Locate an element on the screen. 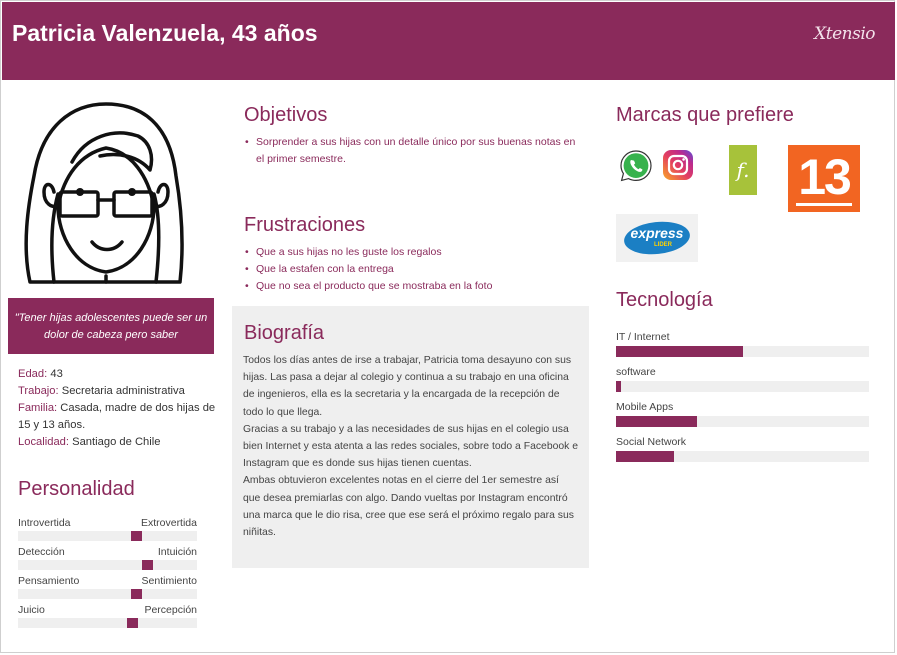 This screenshot has width=897, height=655. info-value: Secretaria administrativa is located at coordinates (121, 391).